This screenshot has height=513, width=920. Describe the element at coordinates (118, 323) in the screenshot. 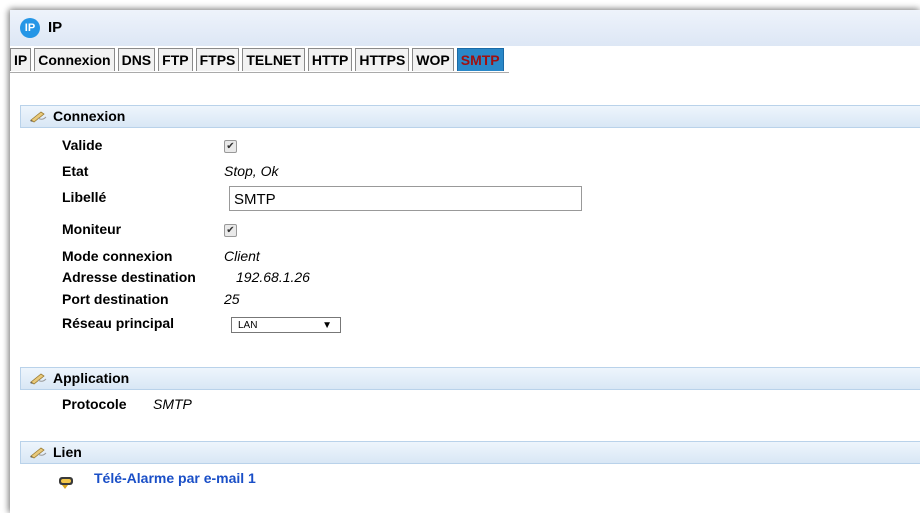

I see `reseau-principal-label: Réseau principal` at that location.